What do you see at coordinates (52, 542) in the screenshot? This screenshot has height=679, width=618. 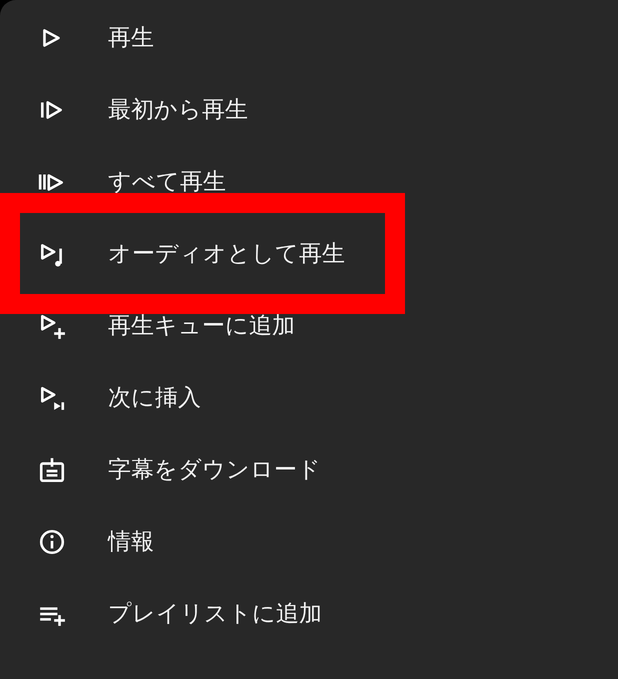 I see `info-icon` at bounding box center [52, 542].